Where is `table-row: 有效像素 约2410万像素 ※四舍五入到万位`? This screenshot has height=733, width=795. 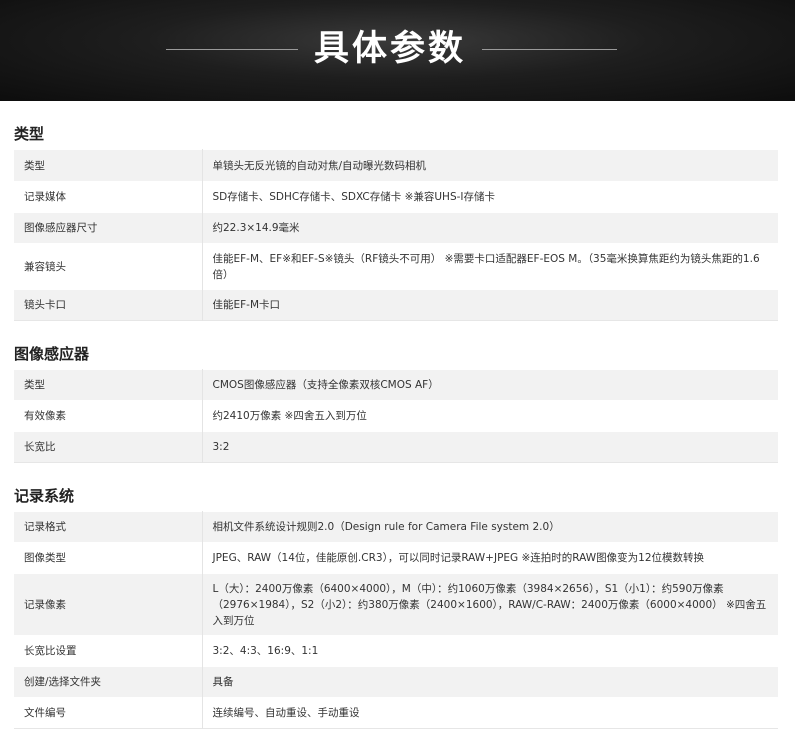 table-row: 有效像素 约2410万像素 ※四舍五入到万位 is located at coordinates (396, 416).